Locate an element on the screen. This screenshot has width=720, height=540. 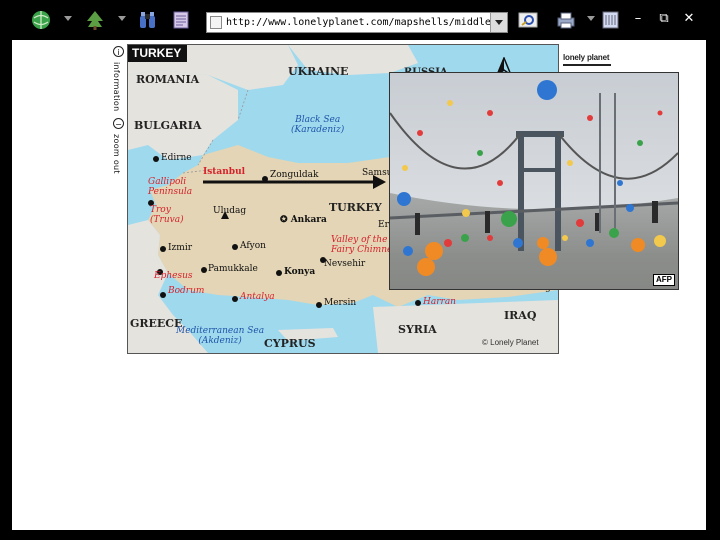
city-antalya: Antalya is located at coordinates (257, 297).